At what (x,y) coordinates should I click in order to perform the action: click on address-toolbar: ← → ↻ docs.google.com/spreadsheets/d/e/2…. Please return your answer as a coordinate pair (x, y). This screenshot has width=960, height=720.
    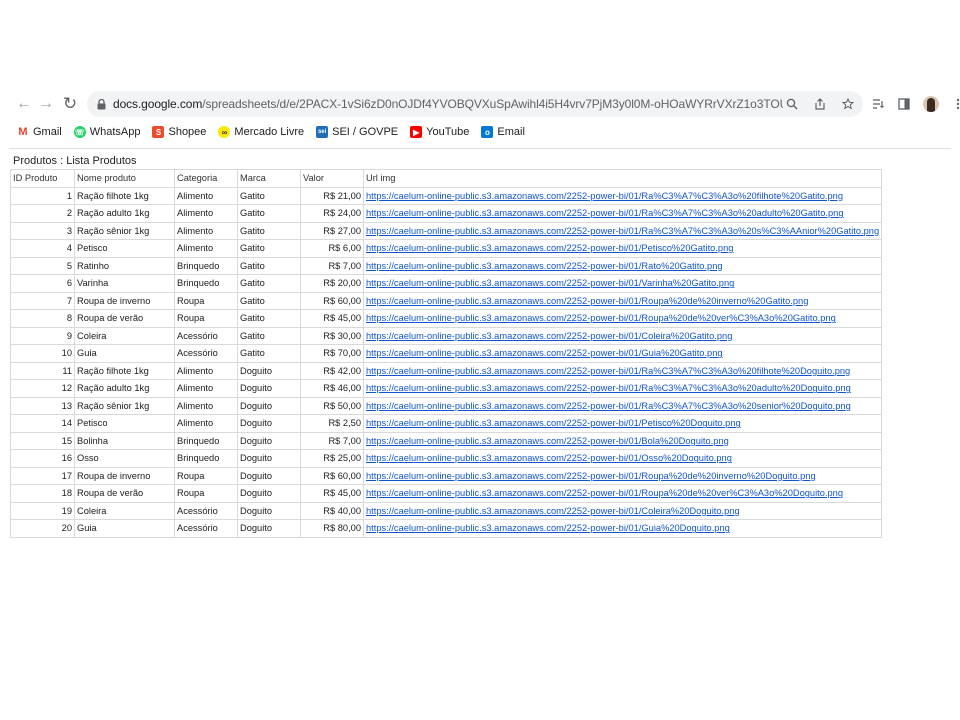
    Looking at the image, I should click on (484, 104).